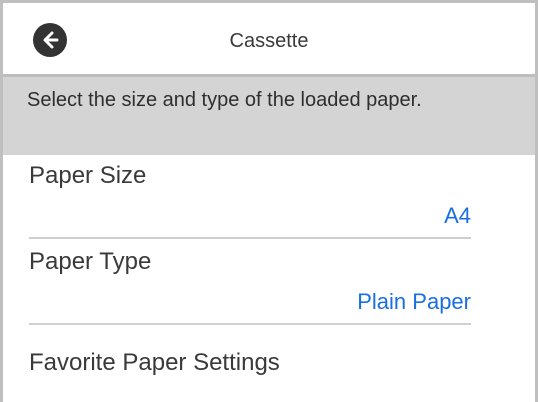 The image size is (538, 402). What do you see at coordinates (414, 301) in the screenshot?
I see `paper-type-value: Plain Paper` at bounding box center [414, 301].